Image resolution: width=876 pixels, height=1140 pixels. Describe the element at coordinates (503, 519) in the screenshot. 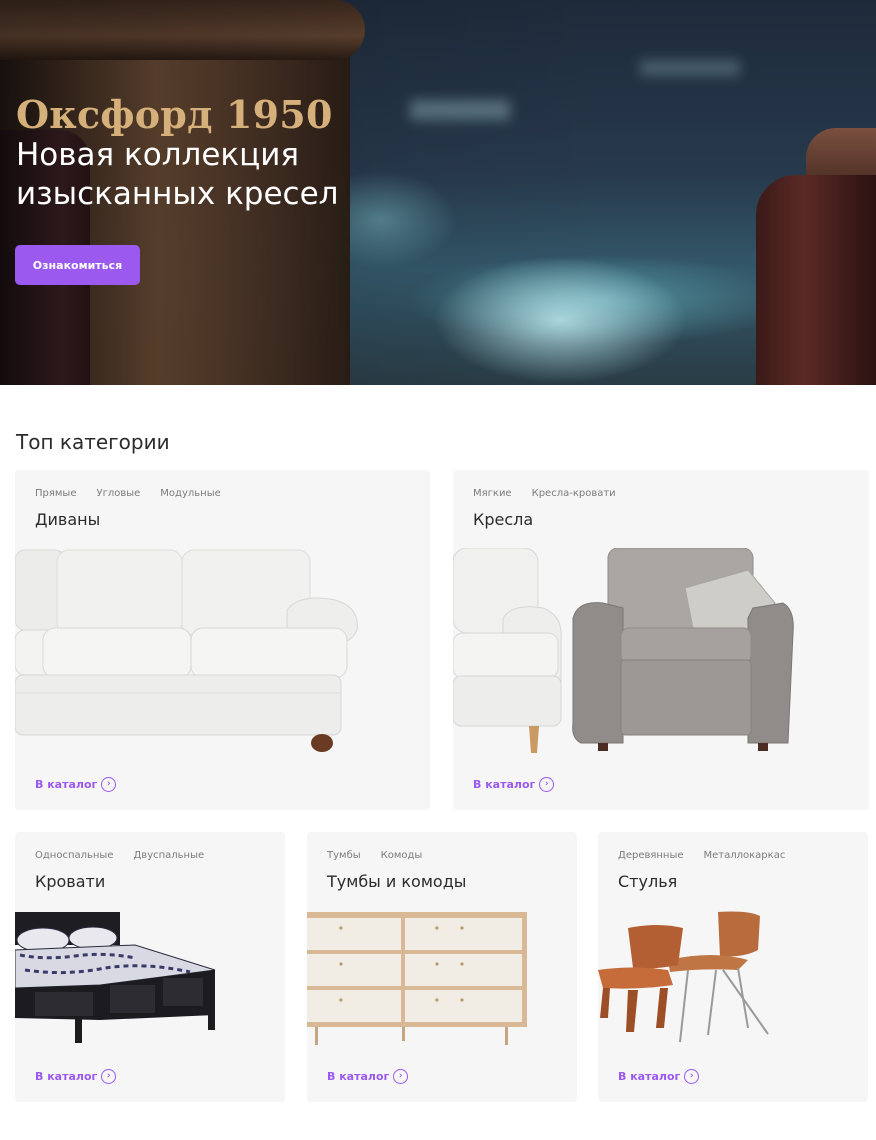

I see `category-name: Кресла` at that location.